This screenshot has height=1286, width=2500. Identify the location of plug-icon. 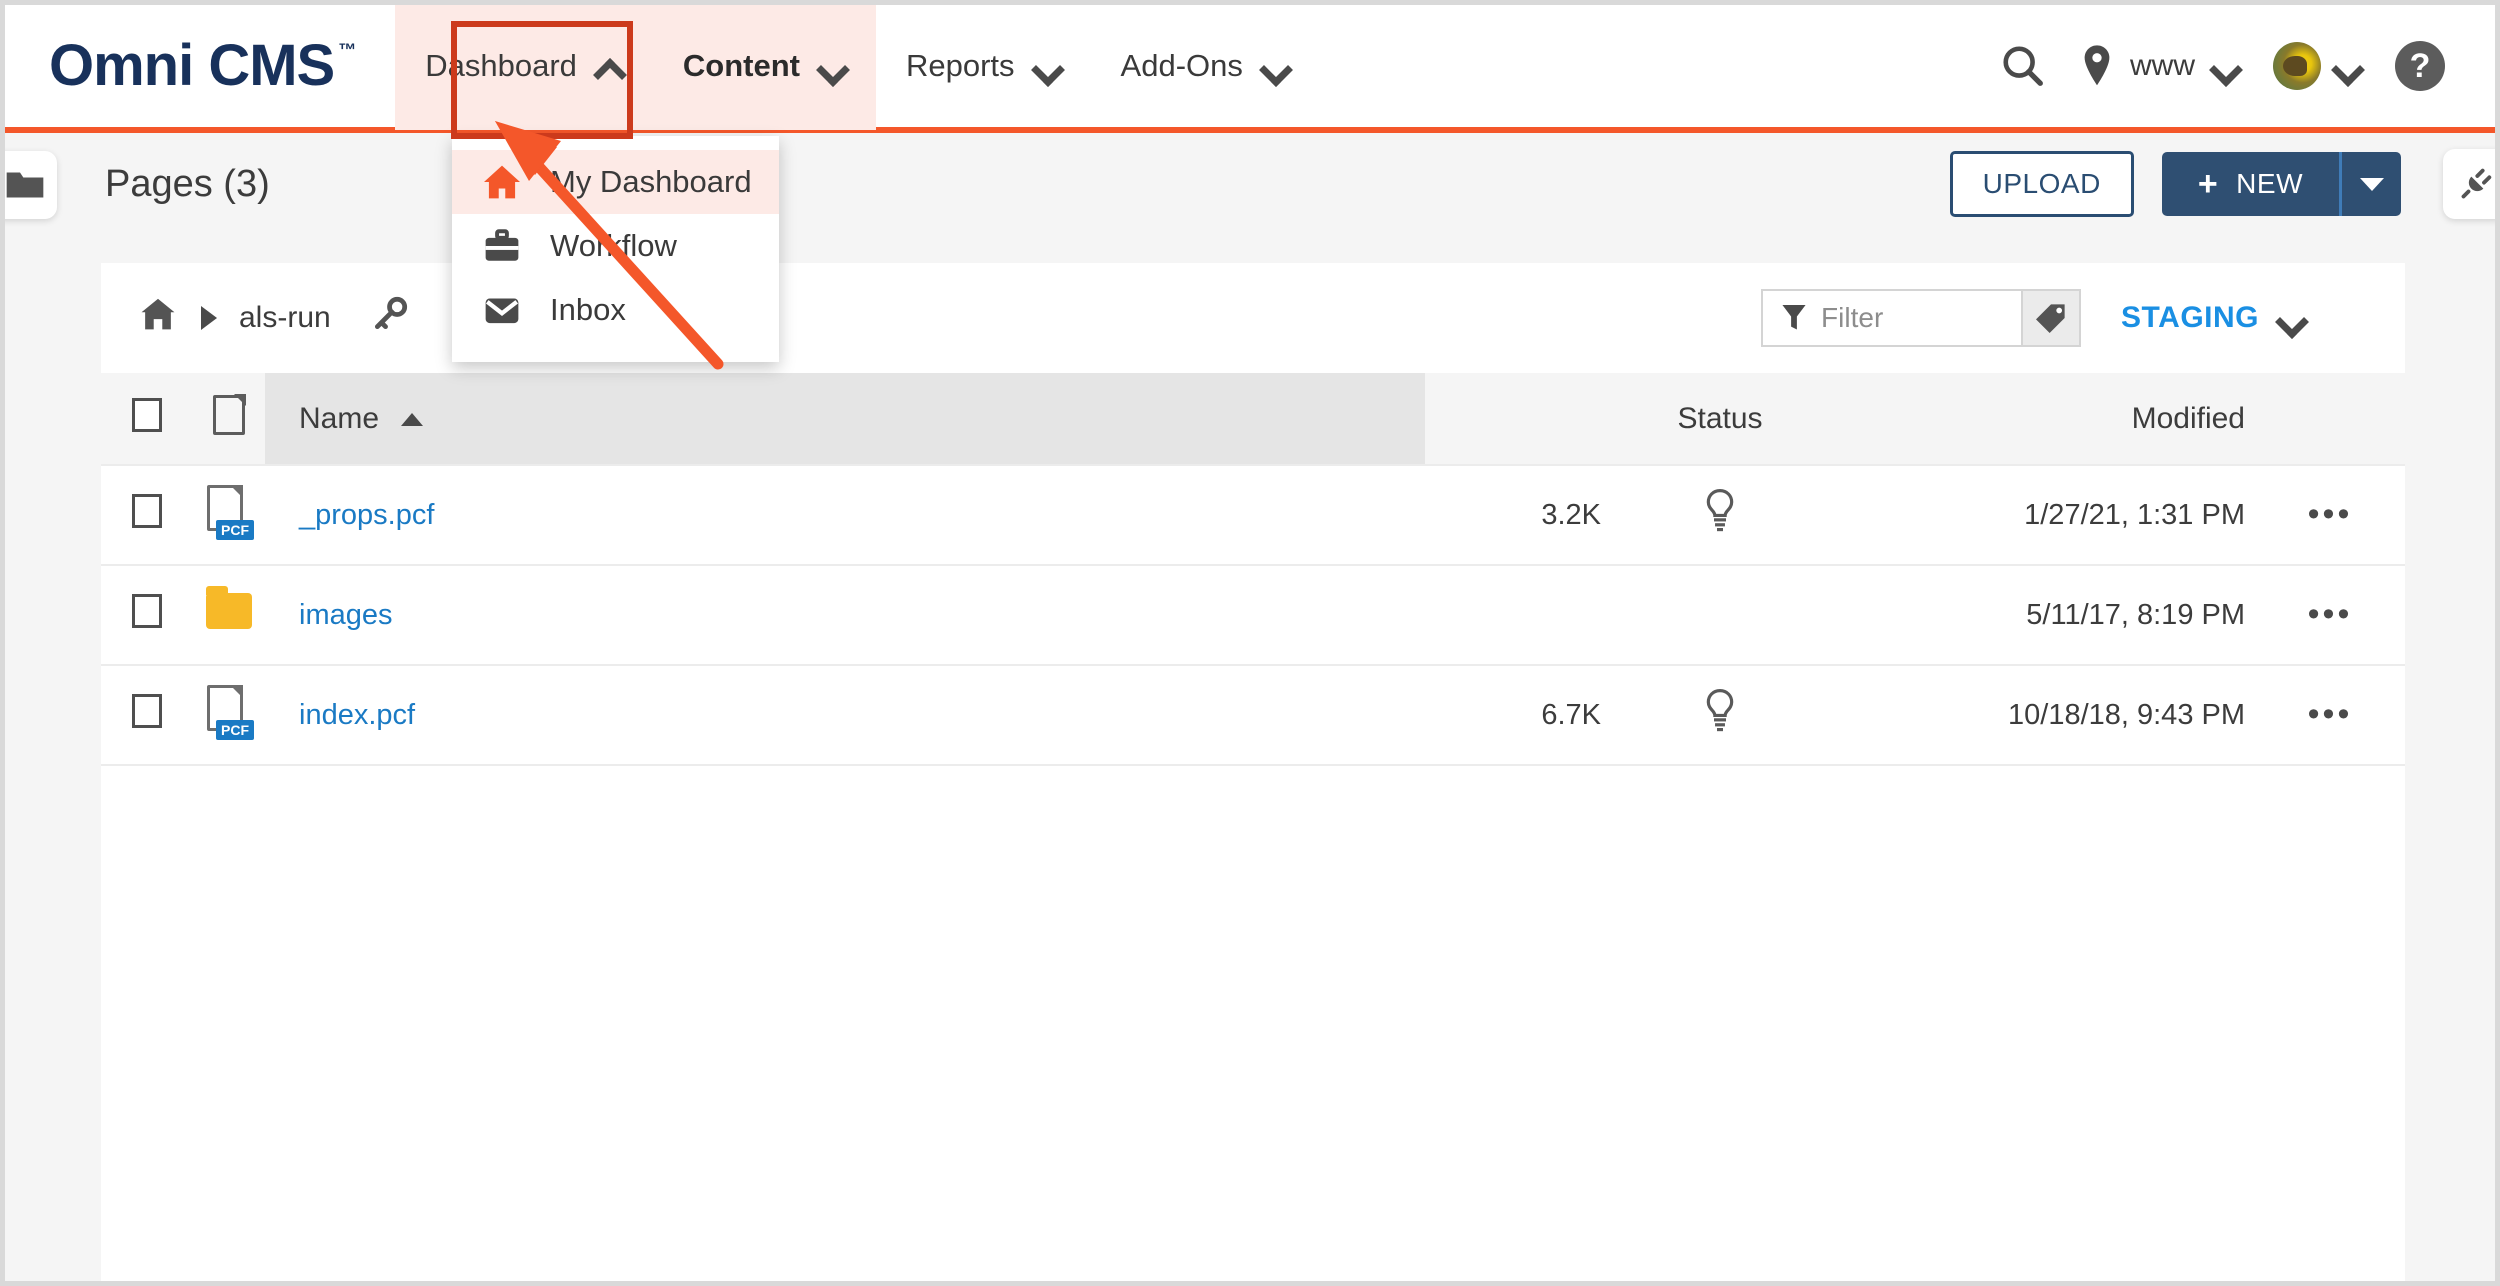
(2476, 183).